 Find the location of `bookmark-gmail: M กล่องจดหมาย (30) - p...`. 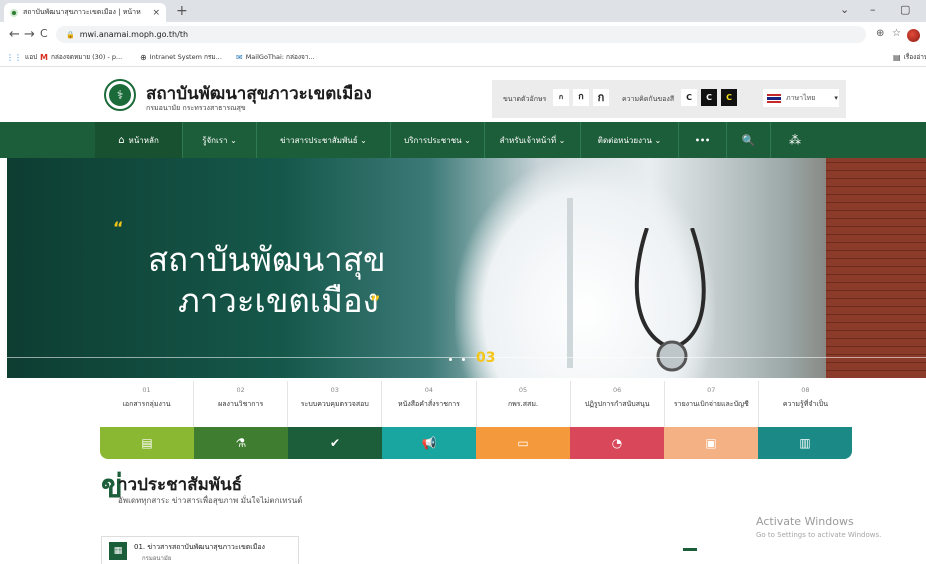

bookmark-gmail: M กล่องจดหมาย (30) - p... is located at coordinates (81, 57).